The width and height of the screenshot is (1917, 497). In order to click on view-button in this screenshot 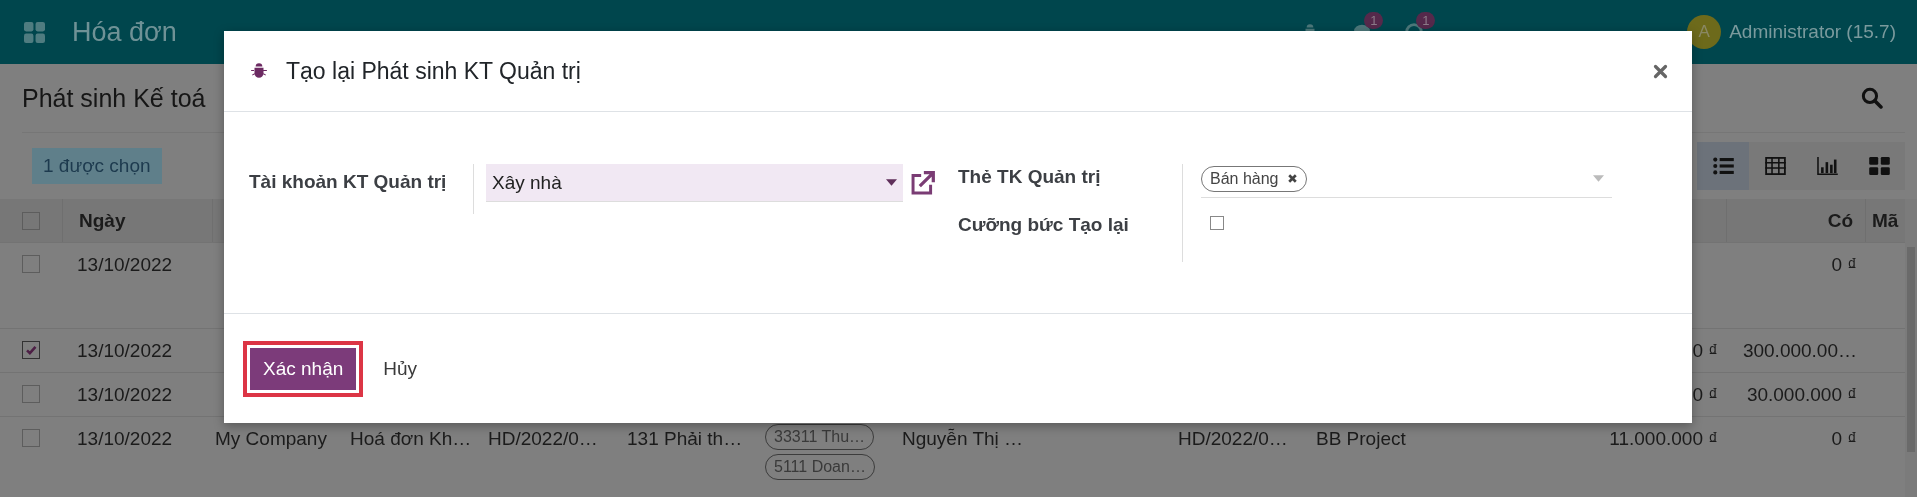, I will do `click(1723, 166)`.